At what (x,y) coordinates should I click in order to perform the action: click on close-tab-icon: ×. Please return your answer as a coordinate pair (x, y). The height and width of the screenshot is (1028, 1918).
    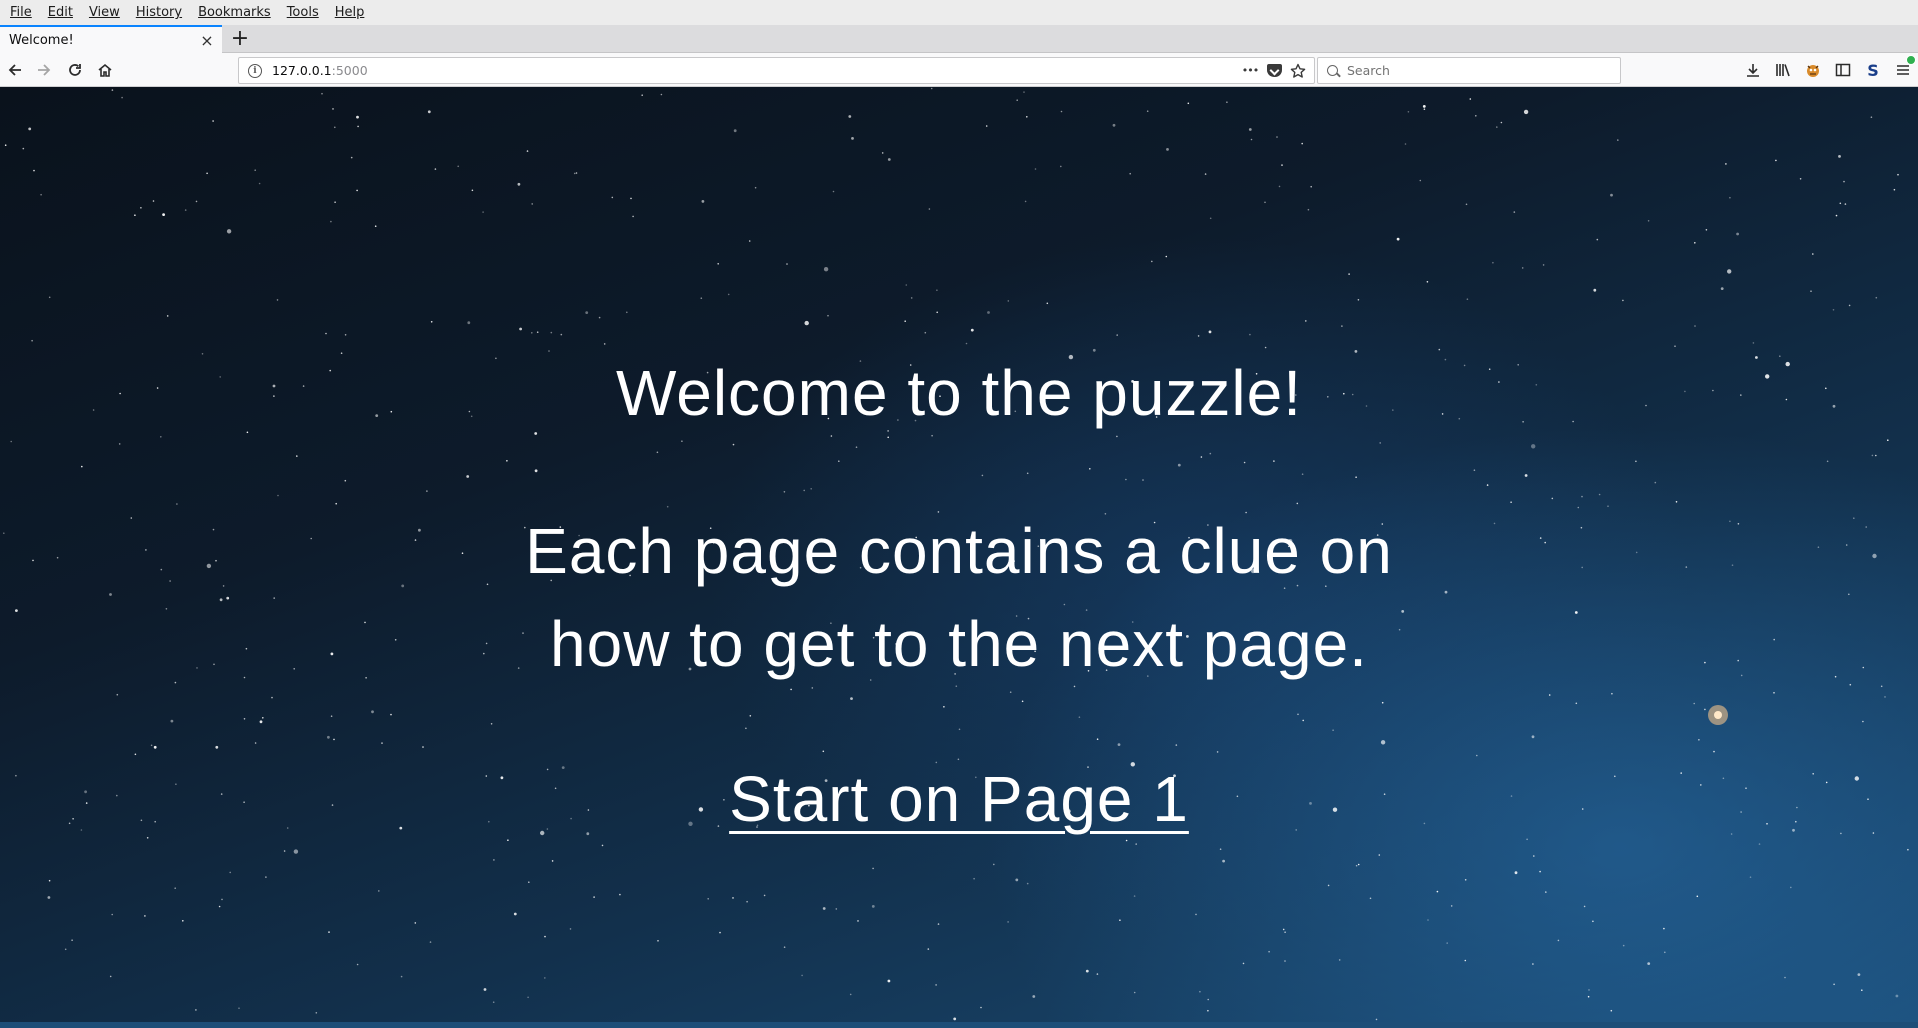
    Looking at the image, I should click on (207, 40).